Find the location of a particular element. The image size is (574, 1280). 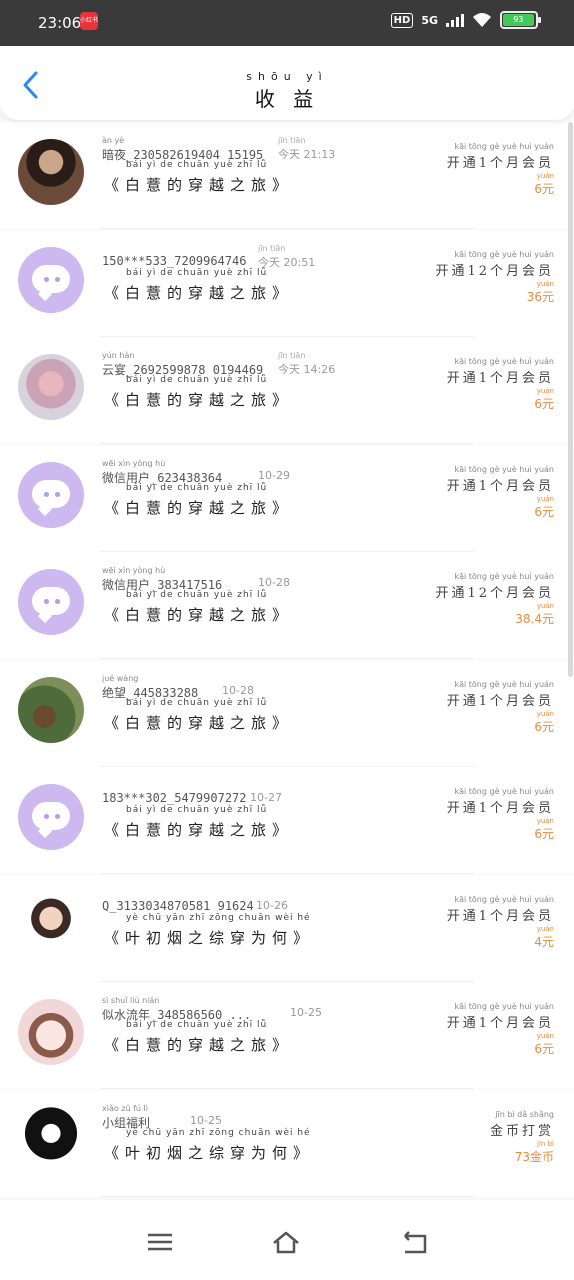

back-icon is located at coordinates (414, 1242).